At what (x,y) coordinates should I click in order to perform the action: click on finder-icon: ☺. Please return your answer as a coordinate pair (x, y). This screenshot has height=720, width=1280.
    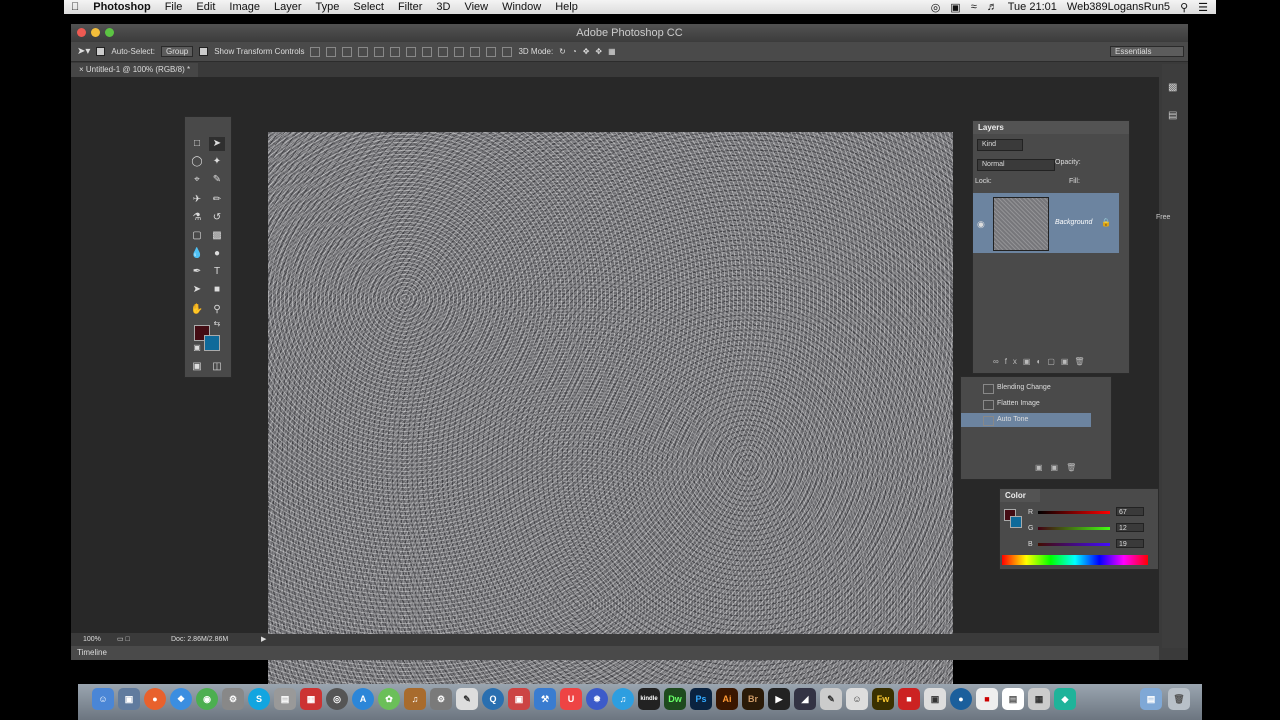
    Looking at the image, I should click on (103, 699).